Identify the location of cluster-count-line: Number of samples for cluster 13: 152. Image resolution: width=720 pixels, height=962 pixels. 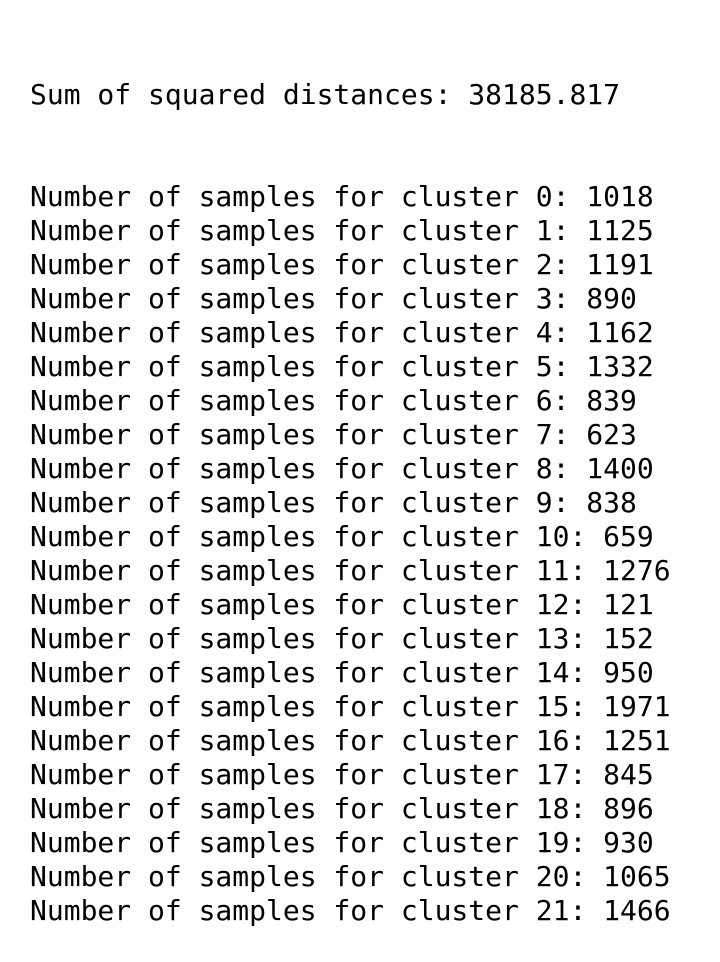
(370, 639).